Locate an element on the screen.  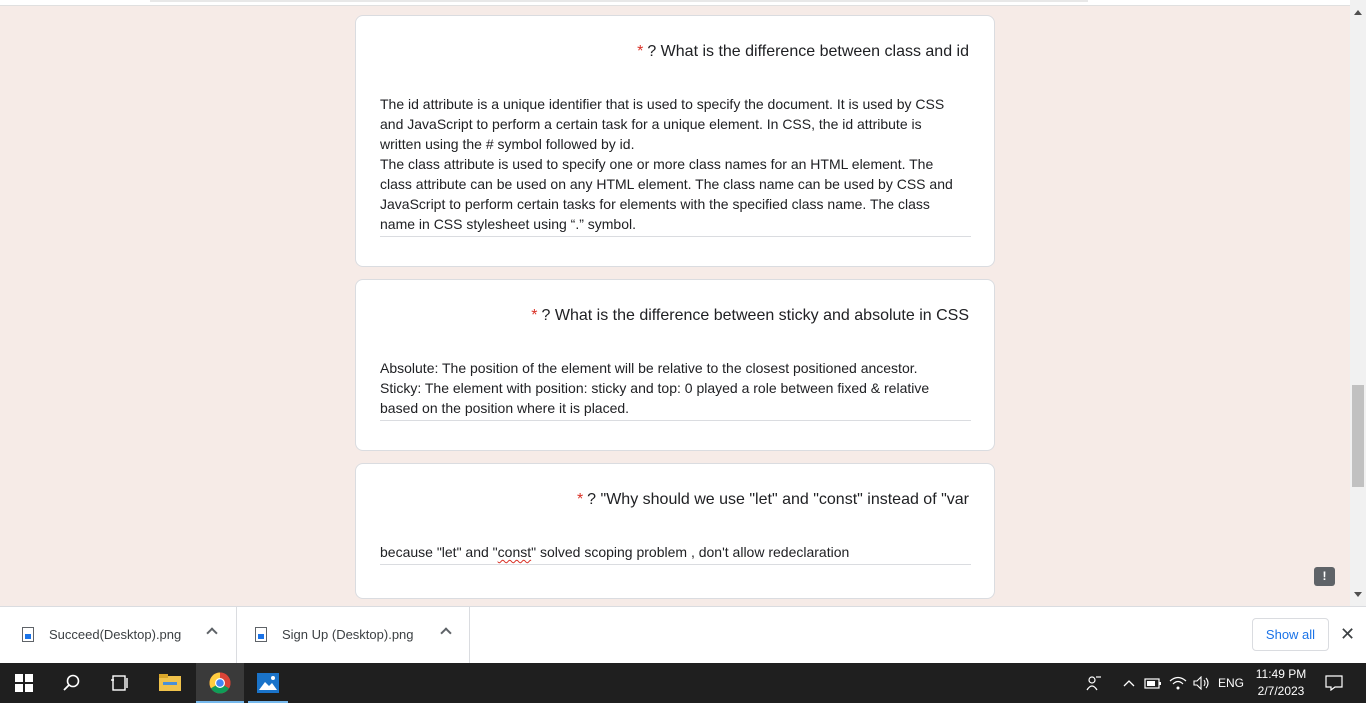
task-view-icon is located at coordinates (120, 683).